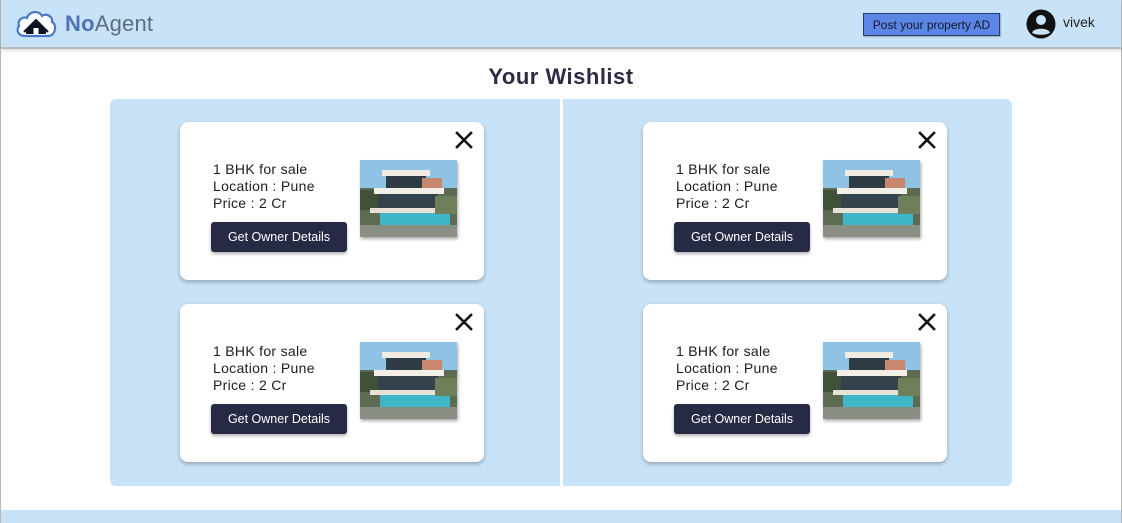  What do you see at coordinates (36, 24) in the screenshot?
I see `cloud-house-icon` at bounding box center [36, 24].